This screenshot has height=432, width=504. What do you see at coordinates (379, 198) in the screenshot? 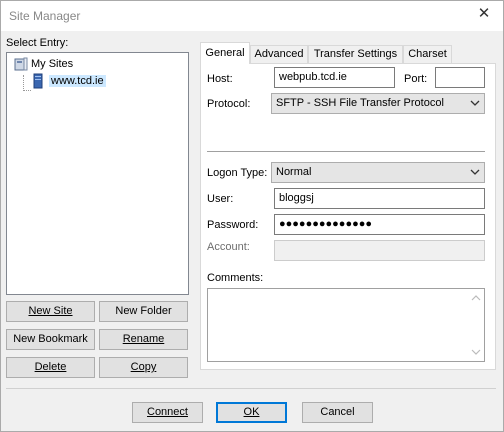
I see `user-input: bloggsj` at bounding box center [379, 198].